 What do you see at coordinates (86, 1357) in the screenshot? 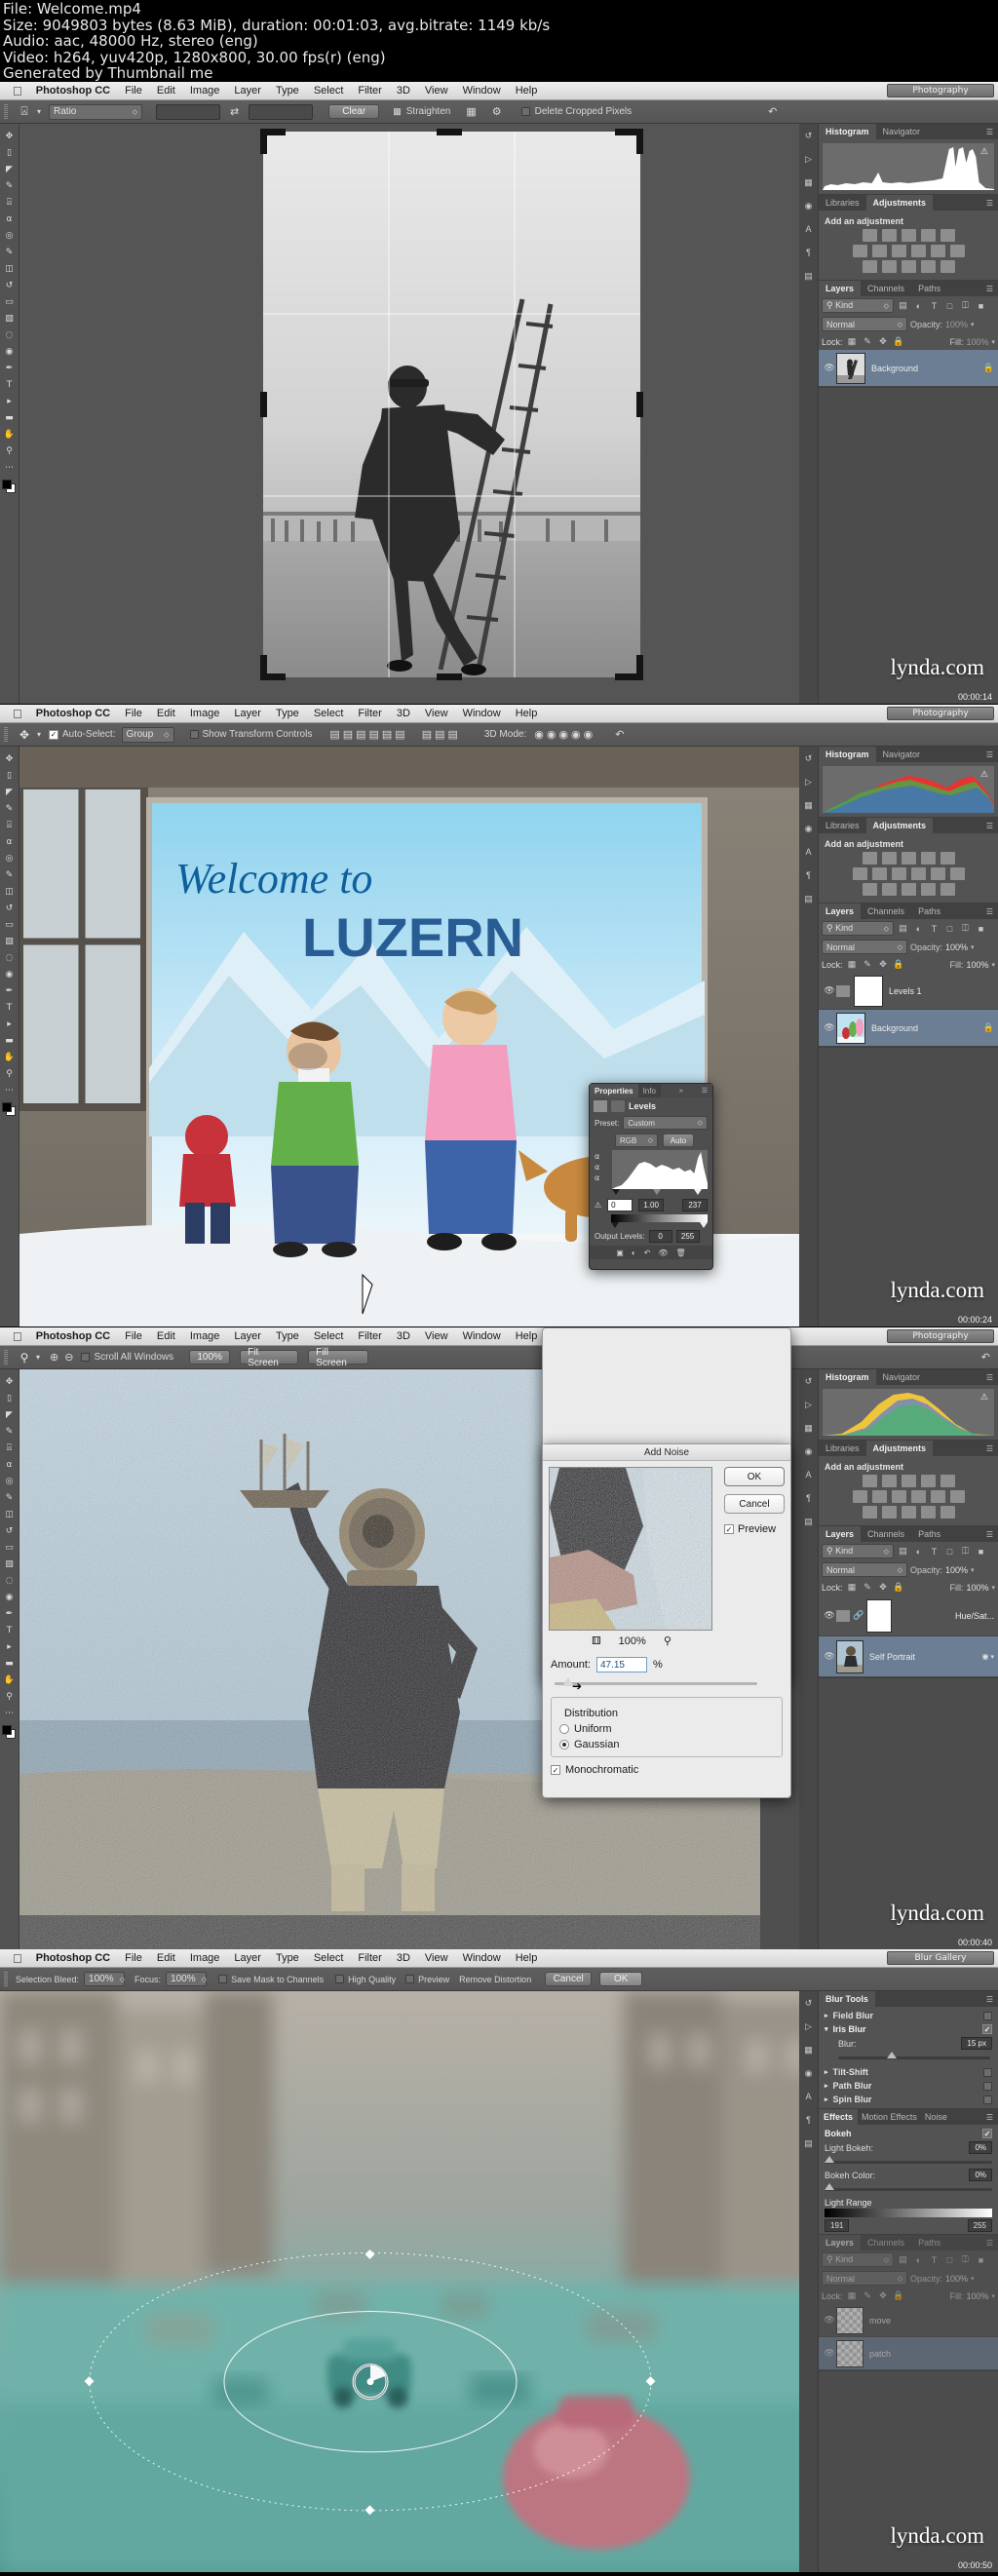
I see `scroll-all-windows-checkbox` at bounding box center [86, 1357].